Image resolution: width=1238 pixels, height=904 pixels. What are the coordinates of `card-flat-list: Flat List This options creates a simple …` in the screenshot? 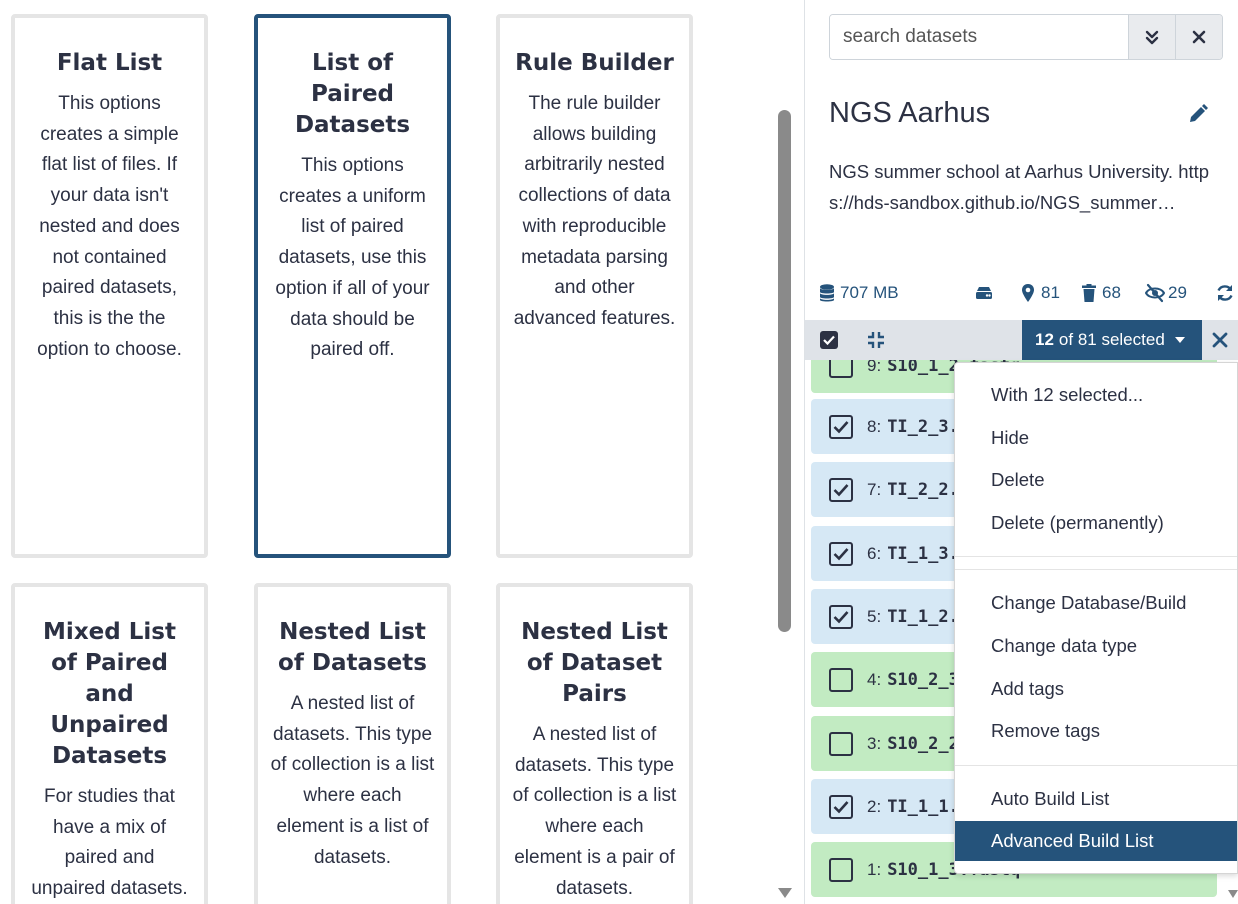 It's located at (109, 286).